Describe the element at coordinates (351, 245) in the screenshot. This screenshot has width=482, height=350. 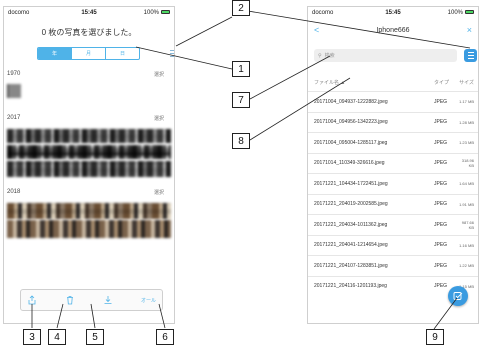
I see `file-name: 20171221_204041-1214654.jpeg` at that location.